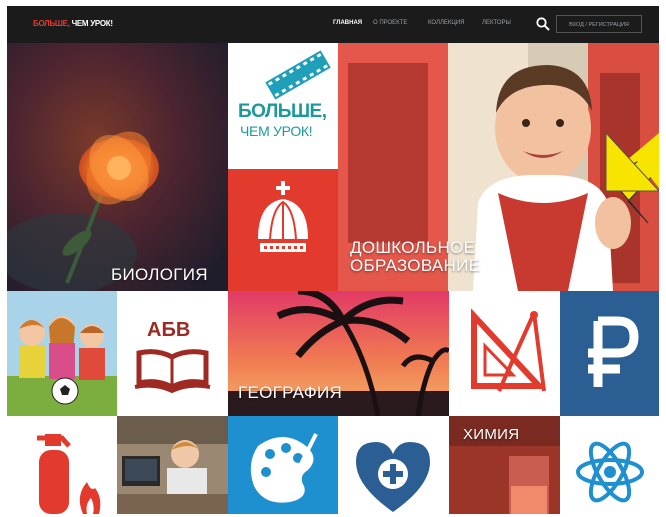  What do you see at coordinates (51, 23) in the screenshot?
I see `logo-part-1: БОЛЬШЕ,` at bounding box center [51, 23].